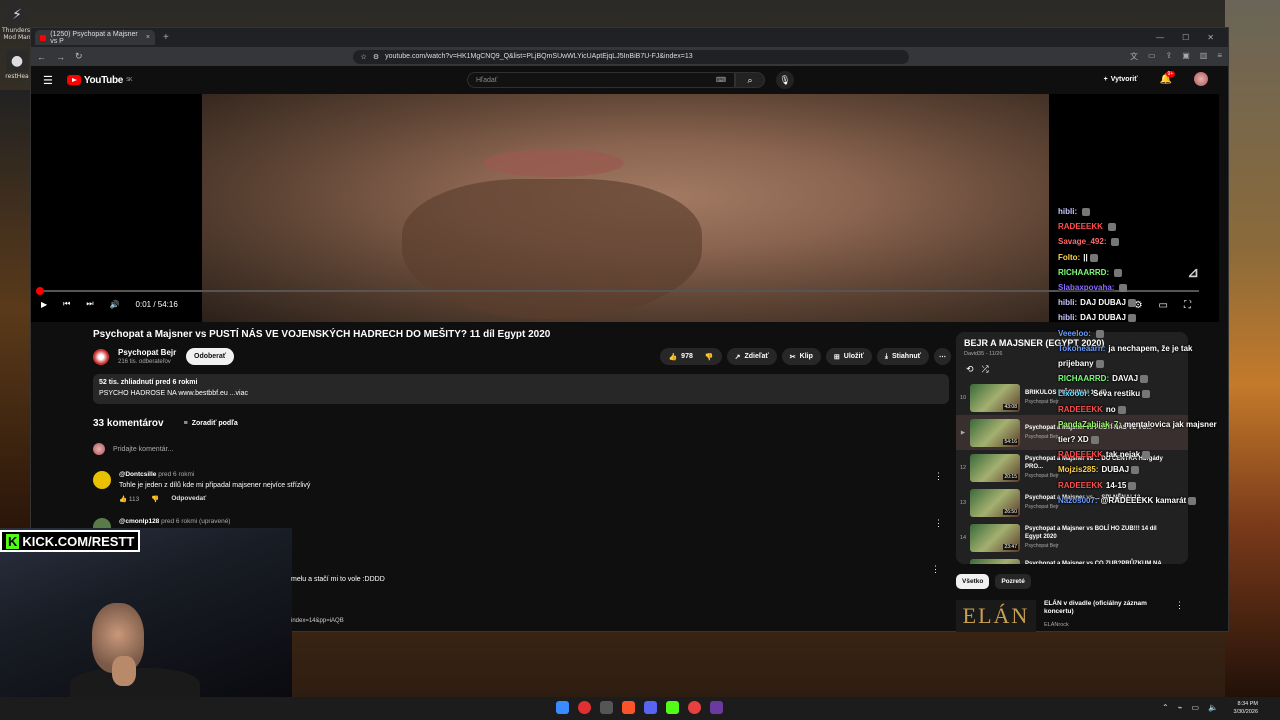 This screenshot has width=1280, height=720. Describe the element at coordinates (995, 561) in the screenshot. I see `playlist-item-thumbnail` at that location.